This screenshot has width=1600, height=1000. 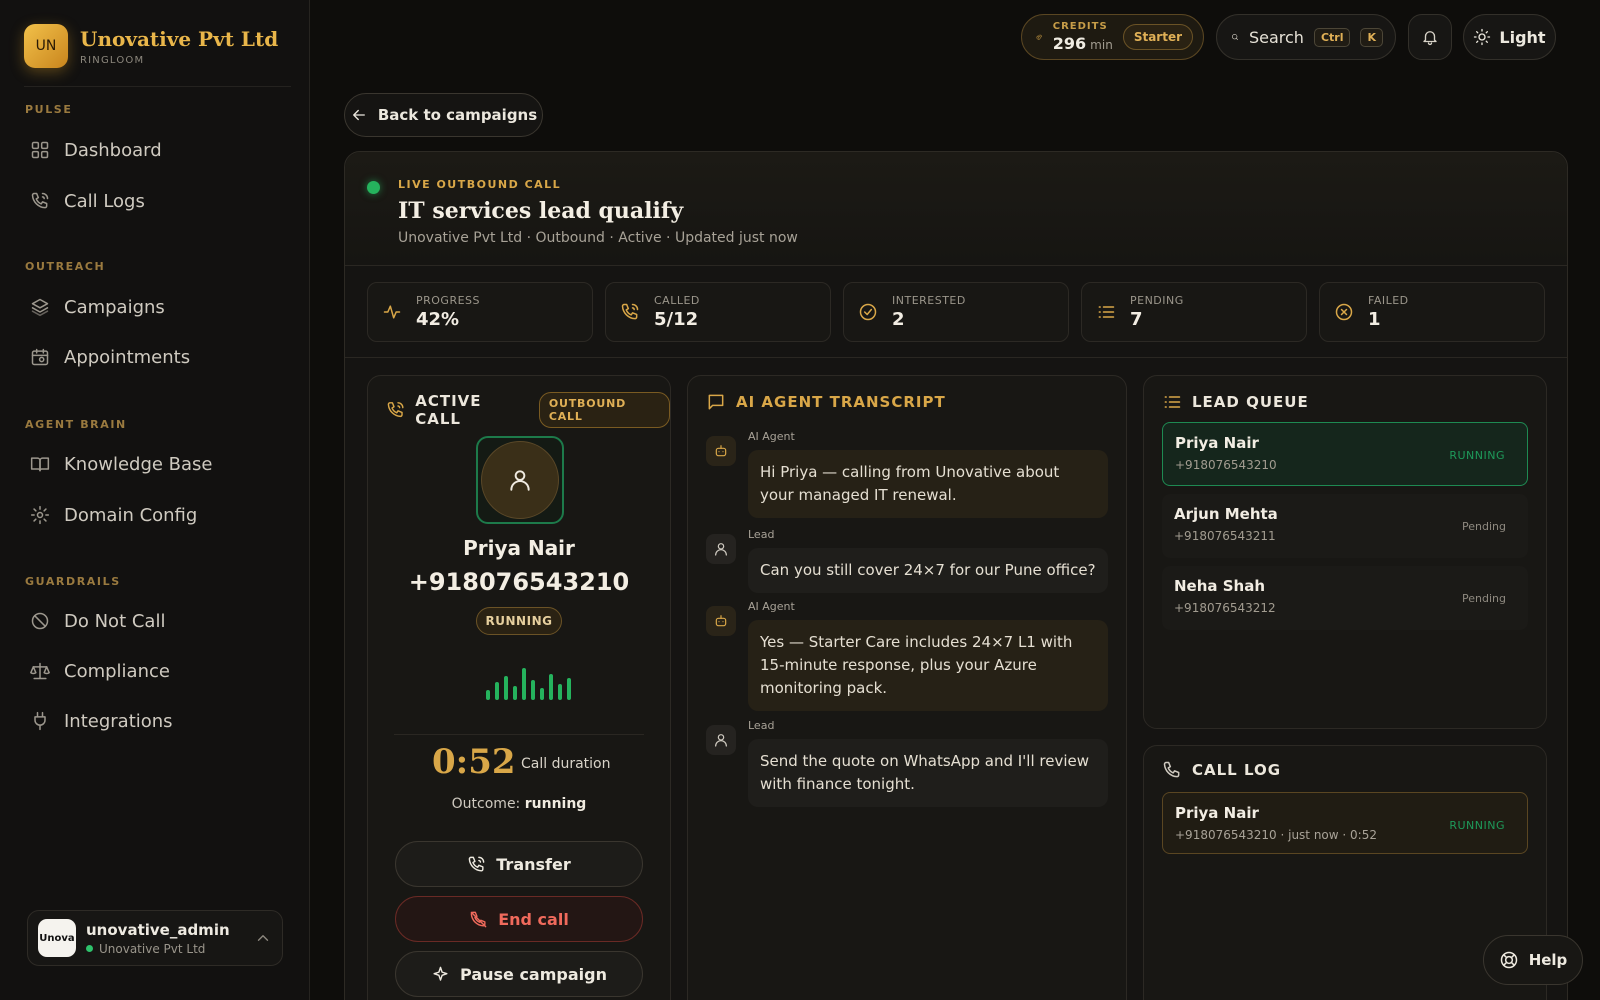 I want to click on sidebar-item-label: Dashboard, so click(x=113, y=150).